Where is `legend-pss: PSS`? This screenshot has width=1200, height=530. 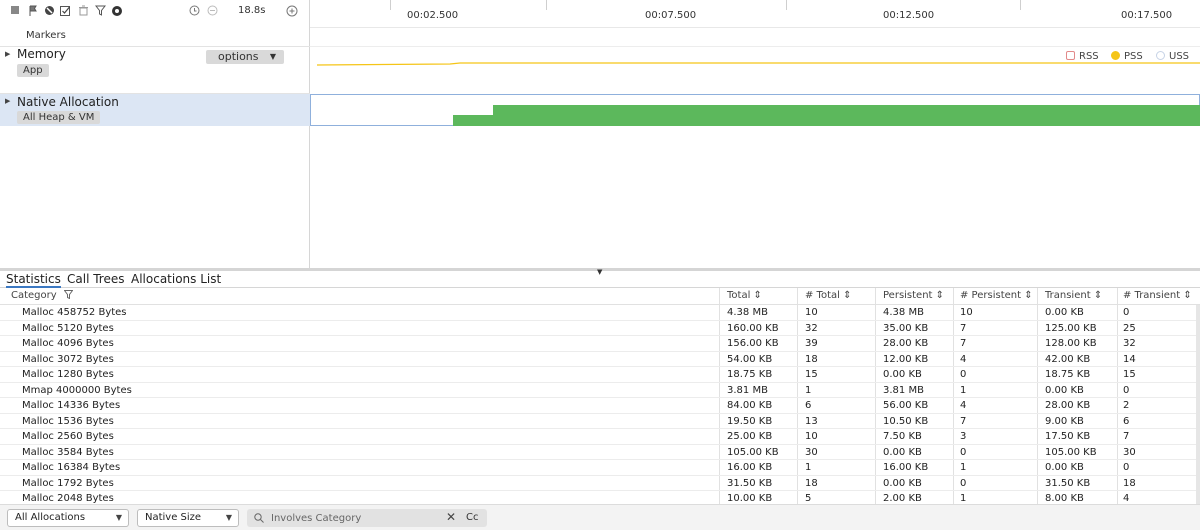
legend-pss: PSS is located at coordinates (1127, 56).